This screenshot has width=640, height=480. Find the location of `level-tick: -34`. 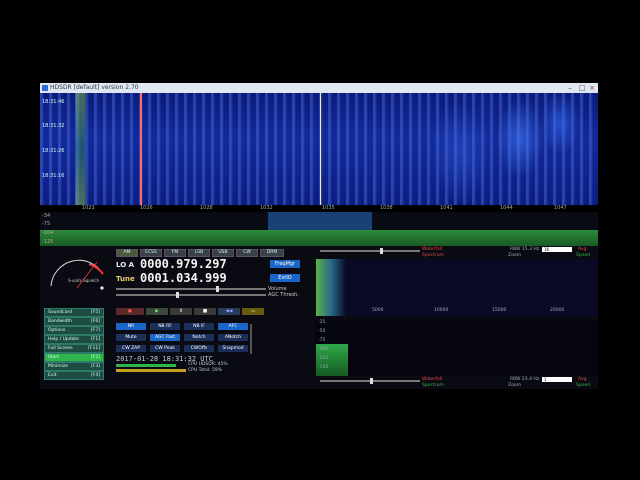

level-tick: -34 is located at coordinates (46, 216).